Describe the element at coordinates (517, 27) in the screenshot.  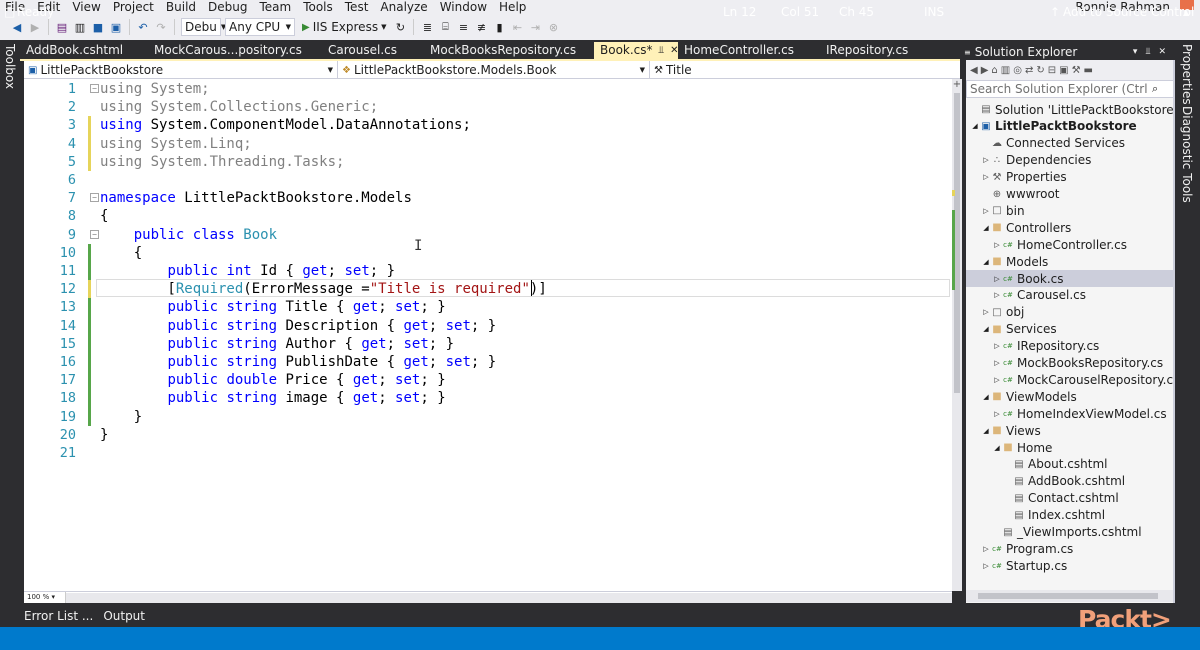
I see `prev-bookmark-icon: ⇤` at that location.